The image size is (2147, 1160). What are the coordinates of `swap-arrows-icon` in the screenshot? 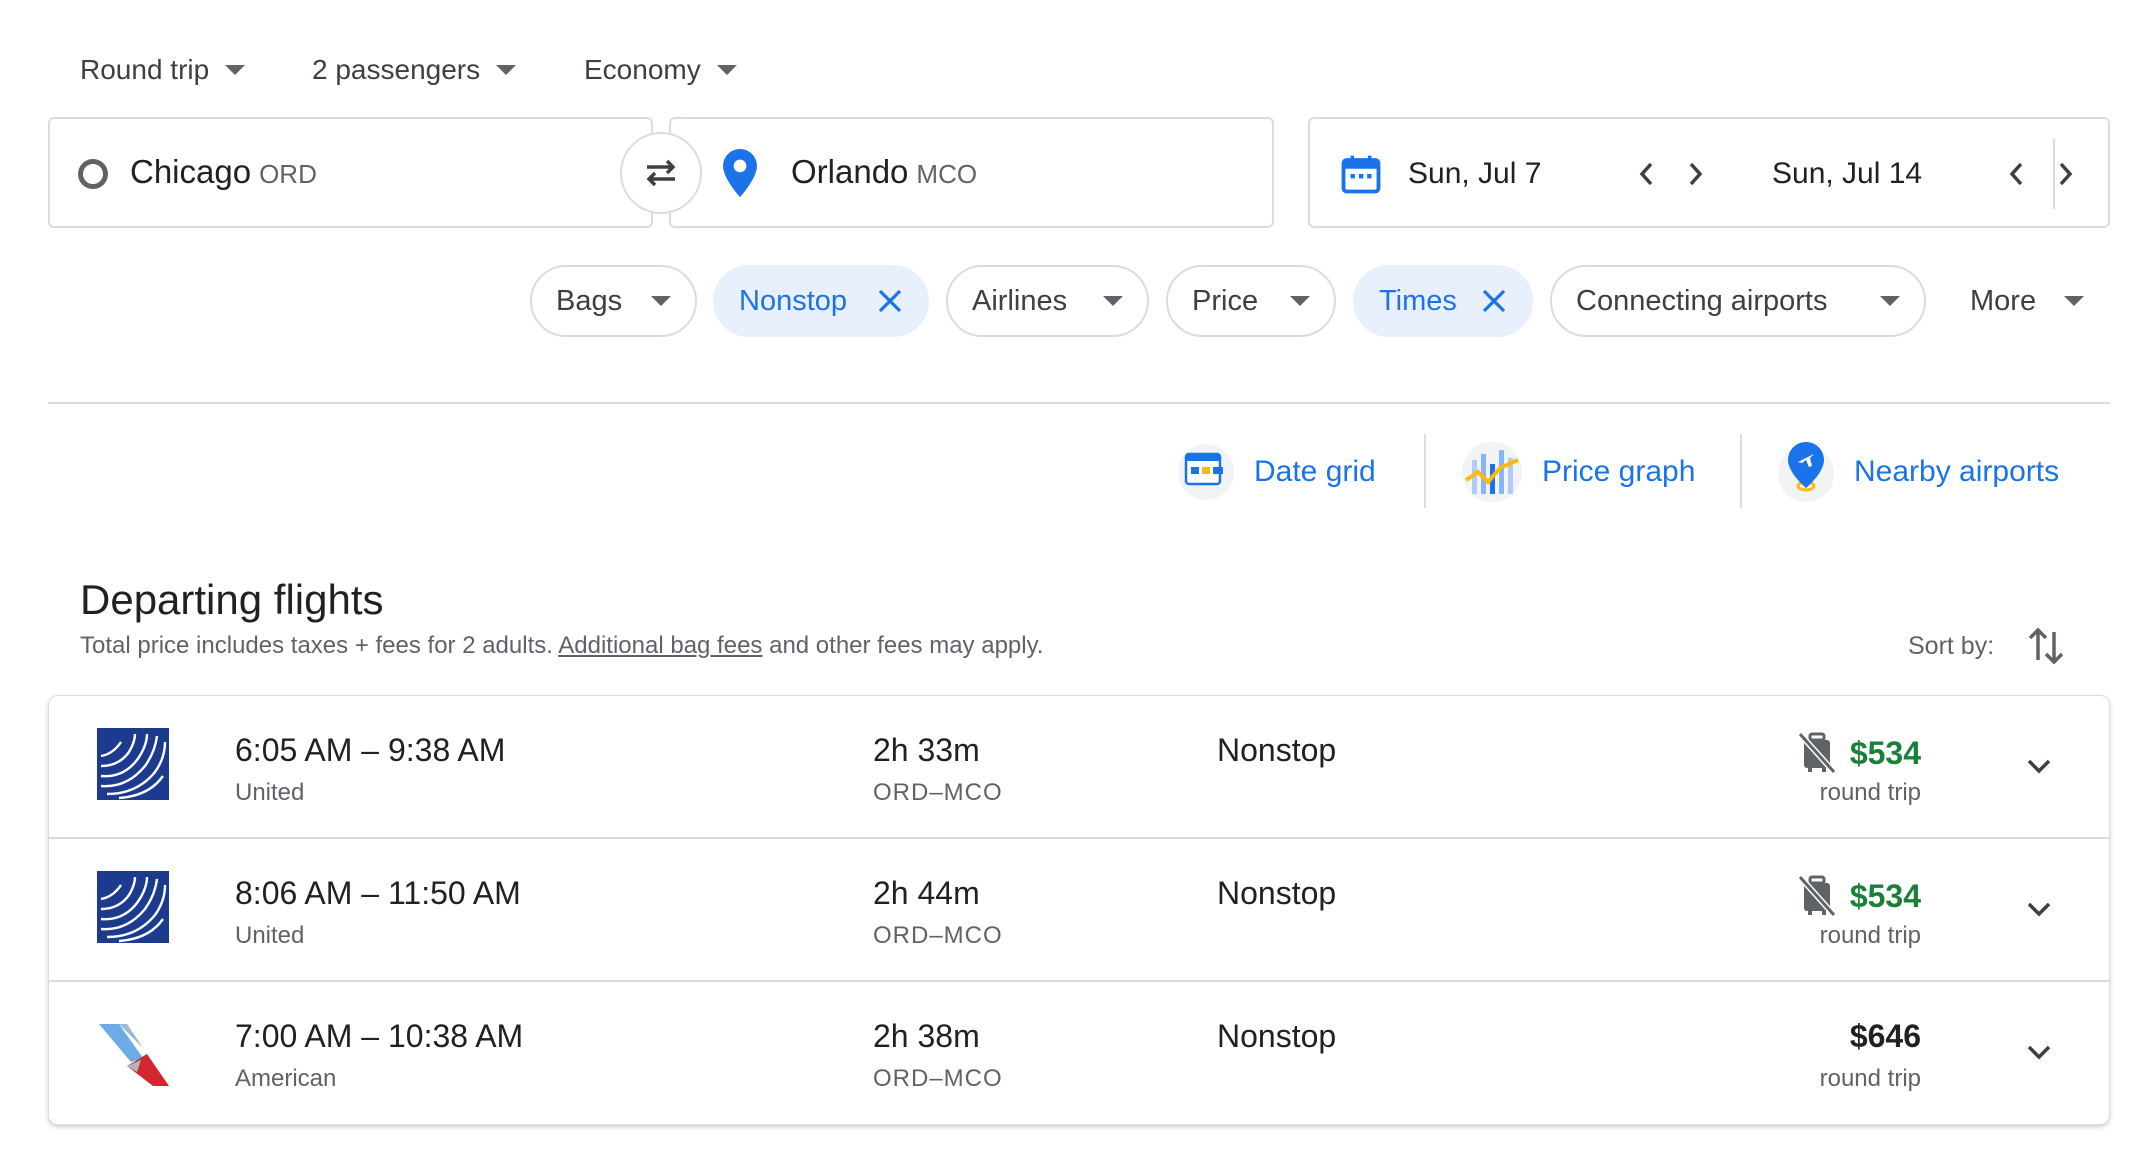 It's located at (661, 173).